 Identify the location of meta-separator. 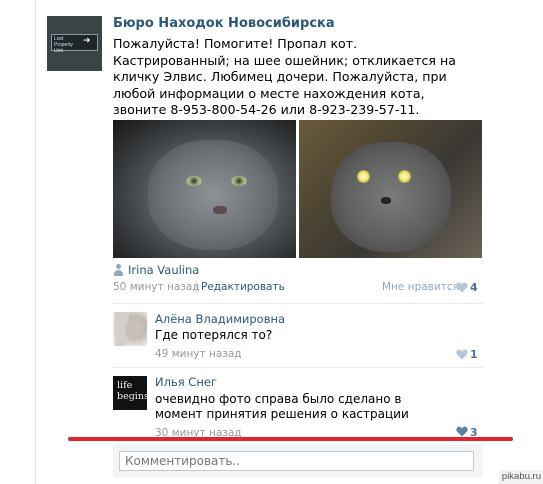
(196, 287).